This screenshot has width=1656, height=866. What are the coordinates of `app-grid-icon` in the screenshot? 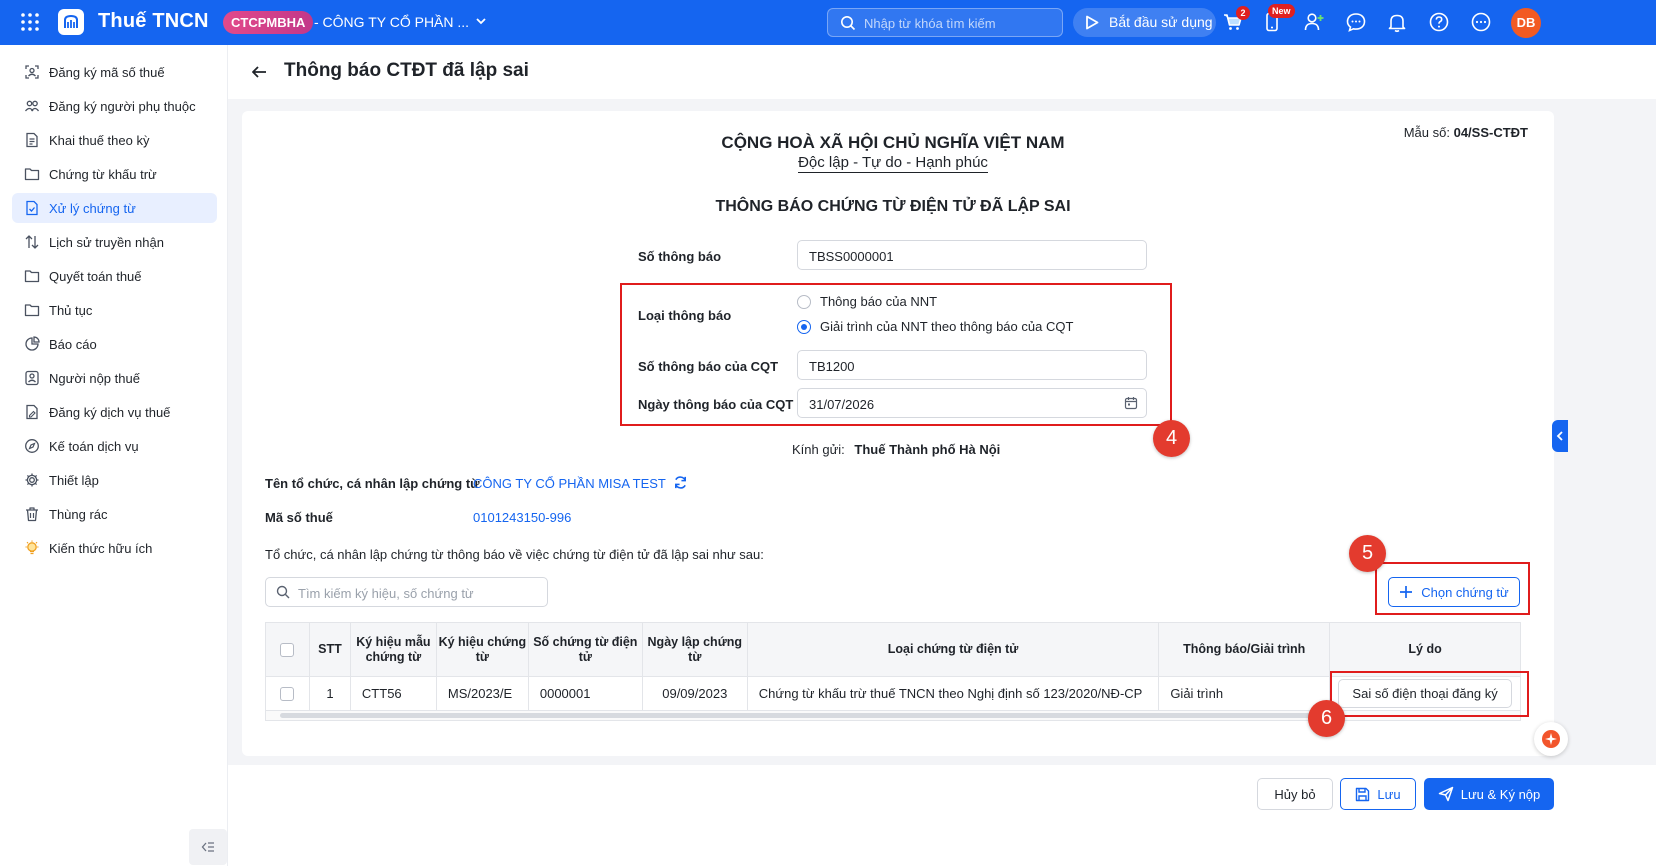 It's located at (30, 22).